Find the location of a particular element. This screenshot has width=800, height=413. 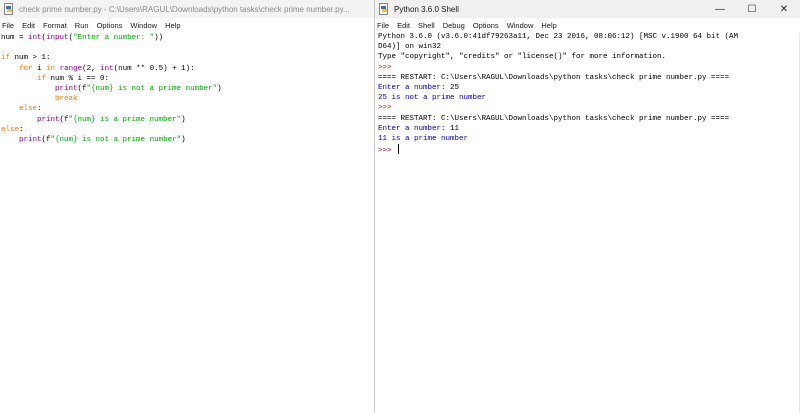

shell-token: 25 is not a prime number is located at coordinates (432, 98).